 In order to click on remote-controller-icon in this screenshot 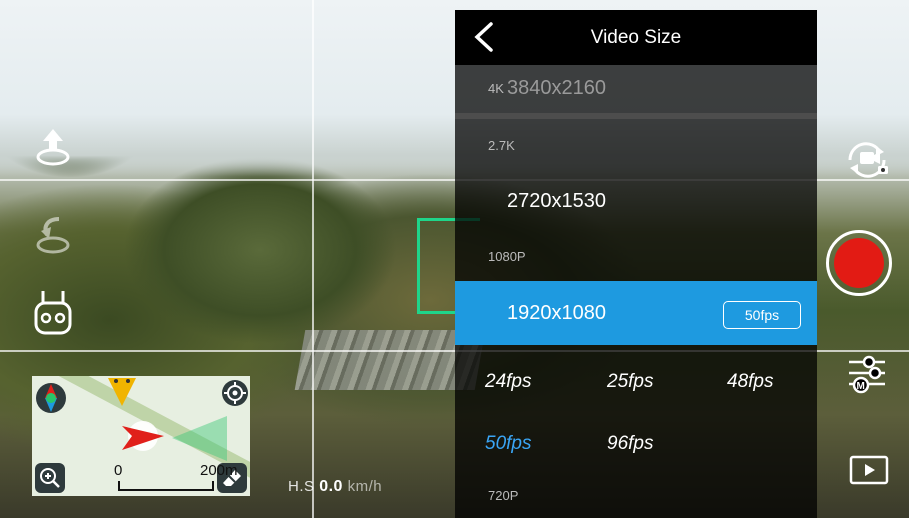, I will do `click(53, 313)`.